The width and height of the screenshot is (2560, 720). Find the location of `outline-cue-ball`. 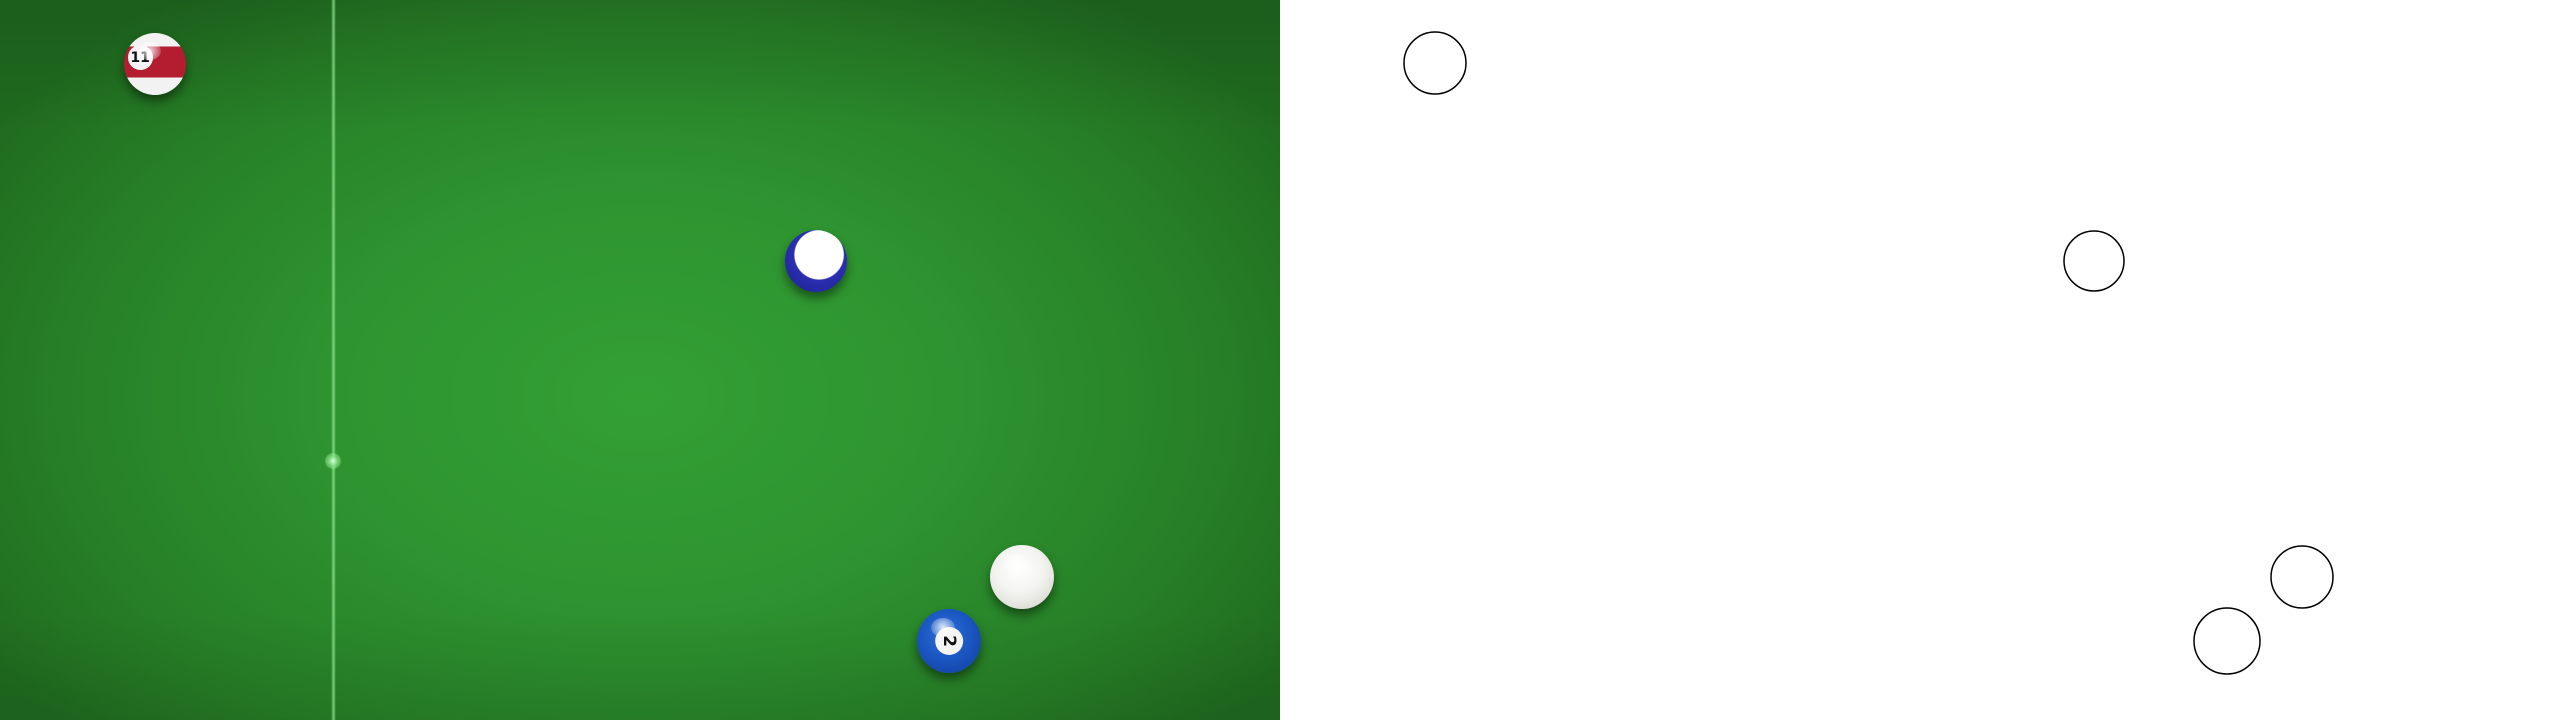

outline-cue-ball is located at coordinates (2302, 577).